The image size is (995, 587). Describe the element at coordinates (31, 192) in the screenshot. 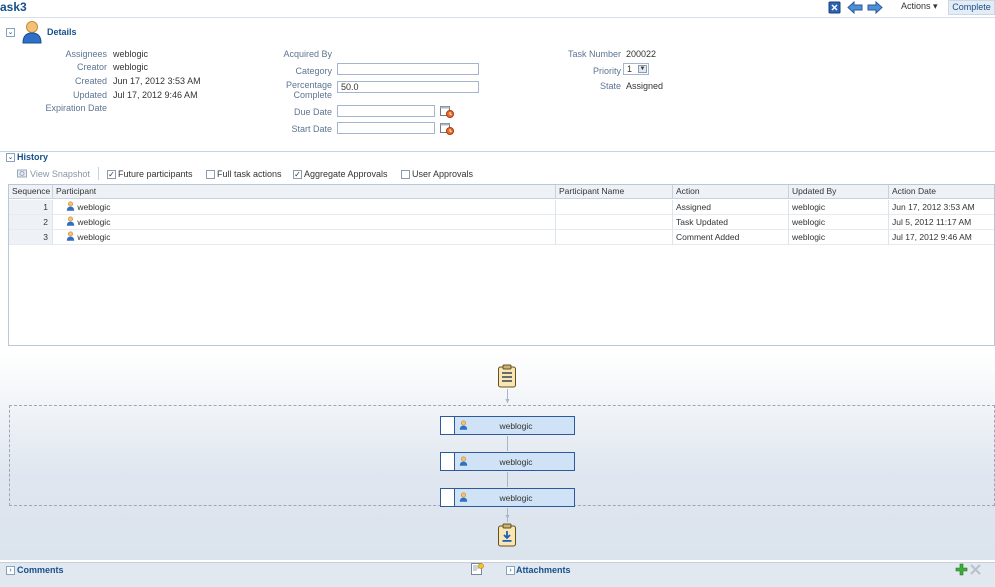

I see `col-header-sequence: Sequence` at that location.